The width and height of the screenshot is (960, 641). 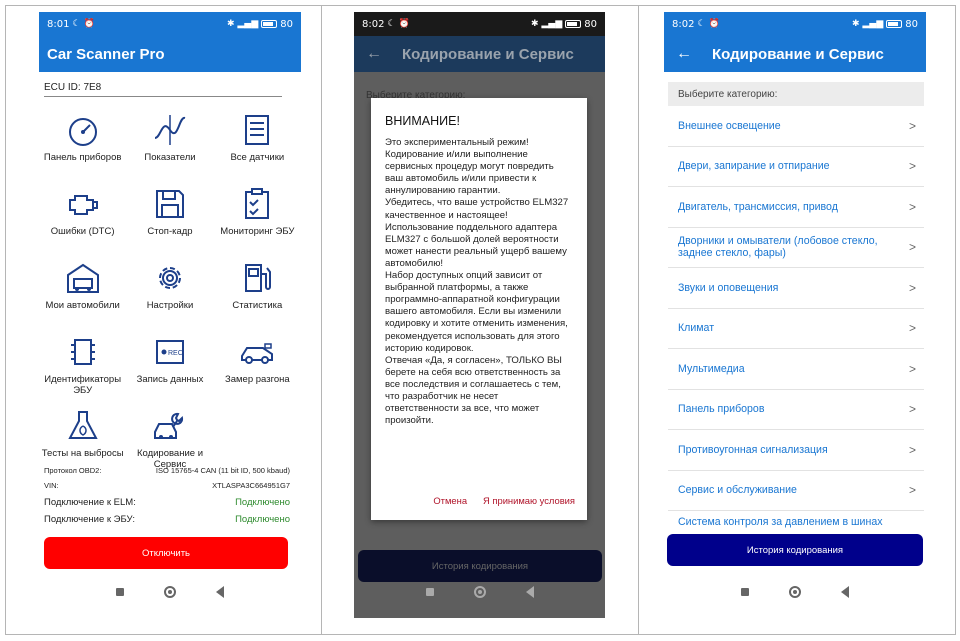 I want to click on tile-emission-tests: Тесты на выбросы, so click(x=82, y=441).